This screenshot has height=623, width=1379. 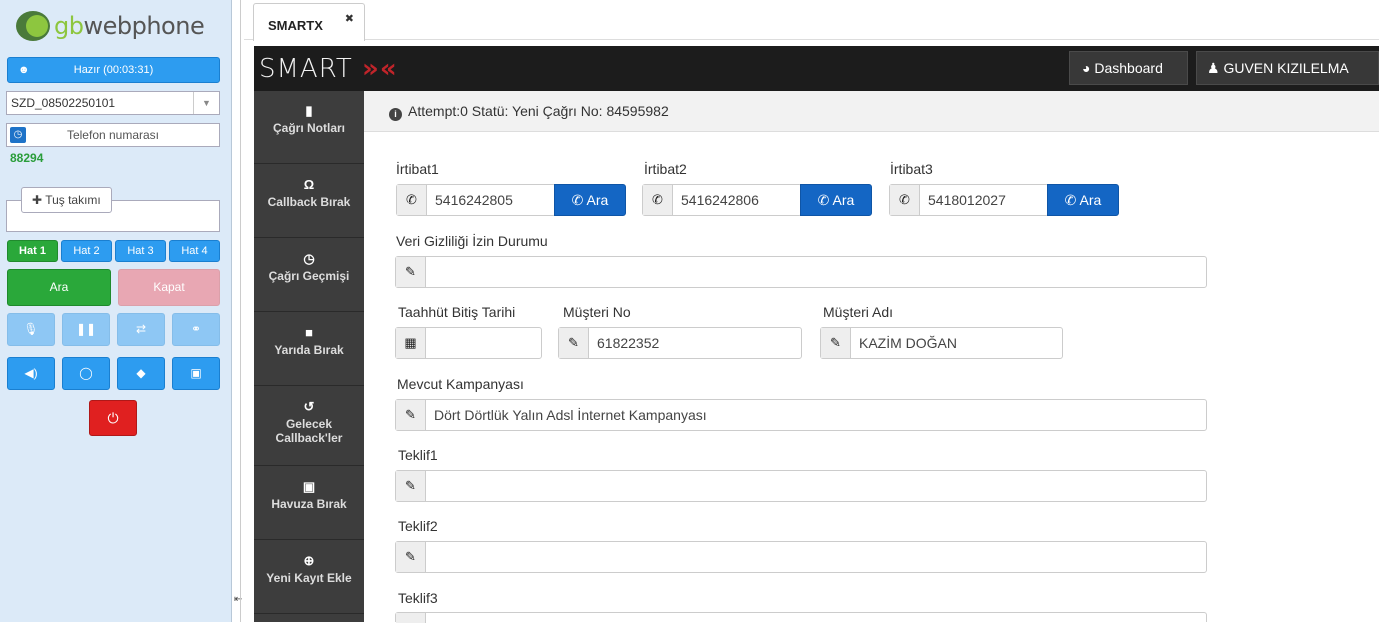 I want to click on tab-smartx: SMARTX ✖, so click(x=309, y=22).